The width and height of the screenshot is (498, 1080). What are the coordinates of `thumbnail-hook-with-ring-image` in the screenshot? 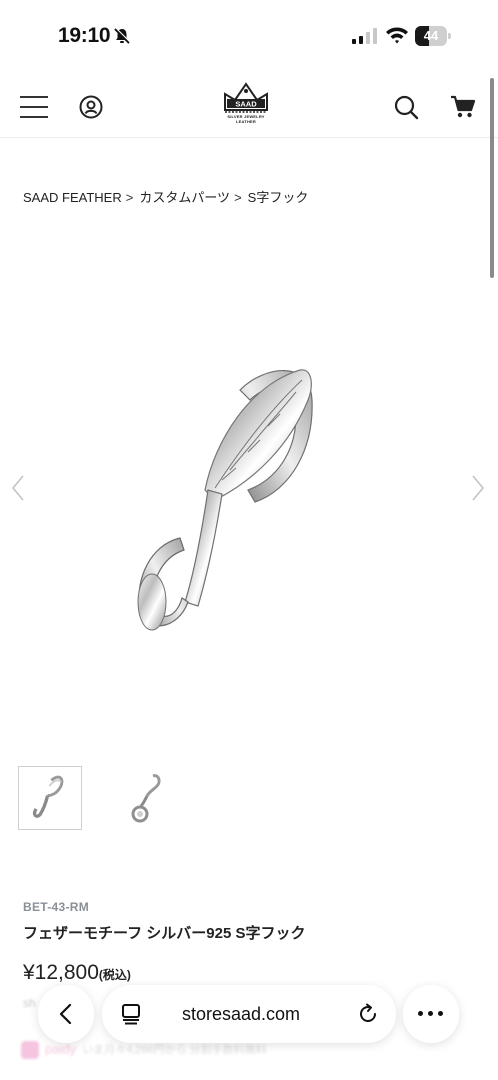 It's located at (146, 798).